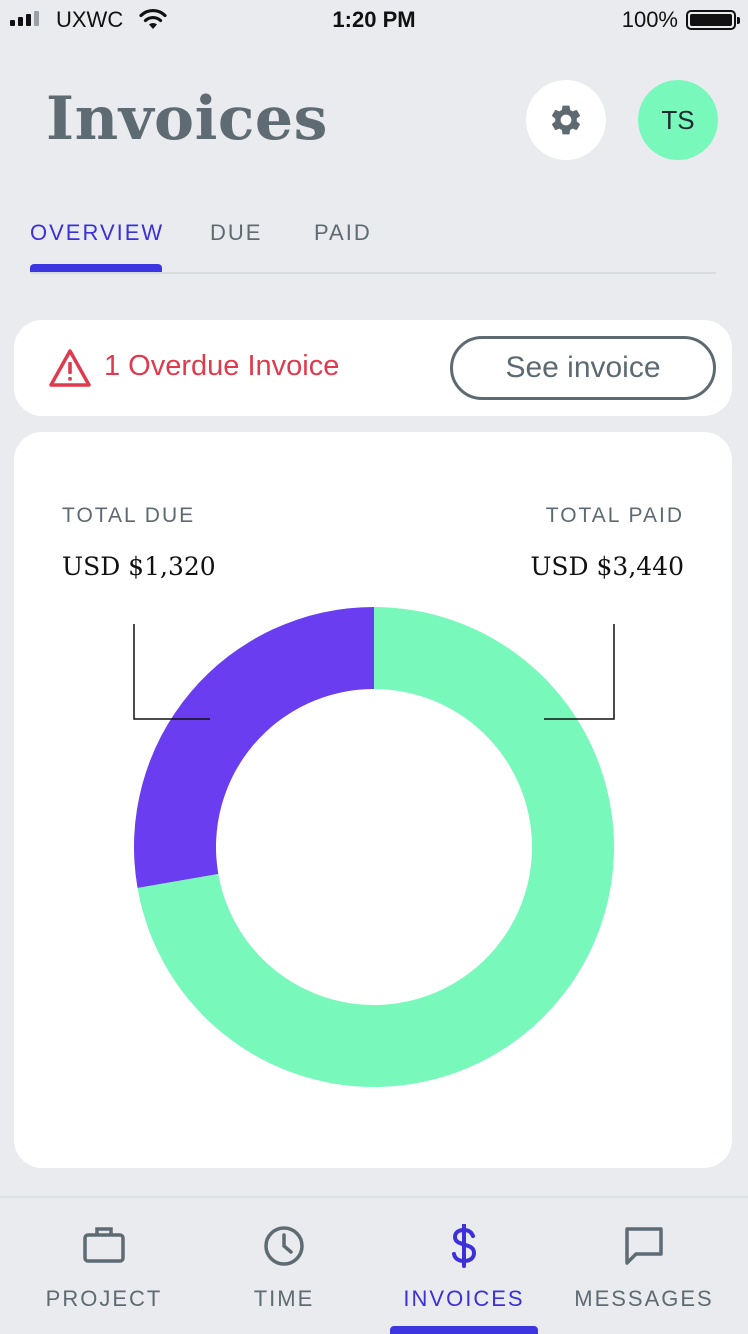  What do you see at coordinates (343, 233) in the screenshot?
I see `tab-paid: PAID` at bounding box center [343, 233].